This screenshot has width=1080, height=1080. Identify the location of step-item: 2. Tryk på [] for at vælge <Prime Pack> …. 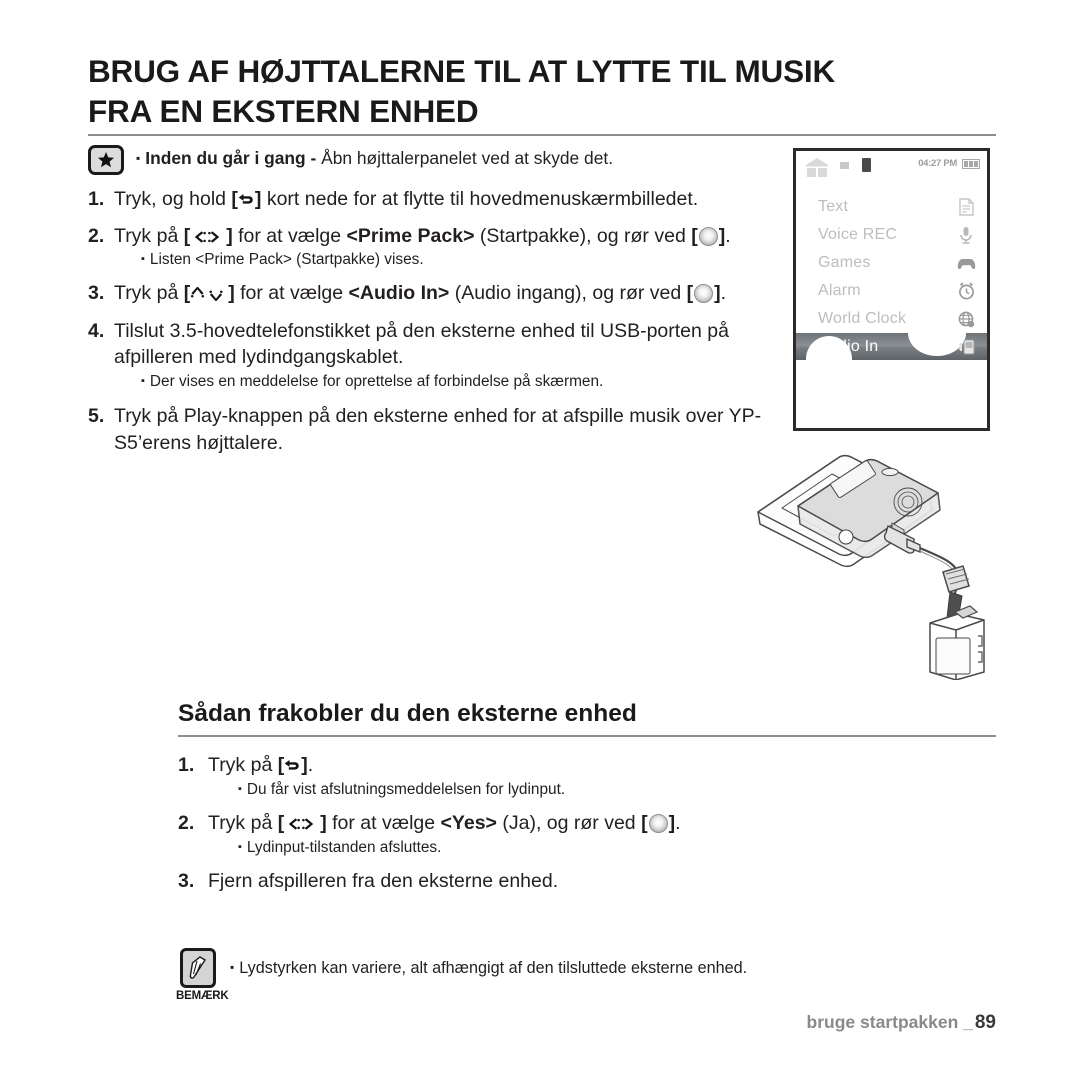
(433, 247).